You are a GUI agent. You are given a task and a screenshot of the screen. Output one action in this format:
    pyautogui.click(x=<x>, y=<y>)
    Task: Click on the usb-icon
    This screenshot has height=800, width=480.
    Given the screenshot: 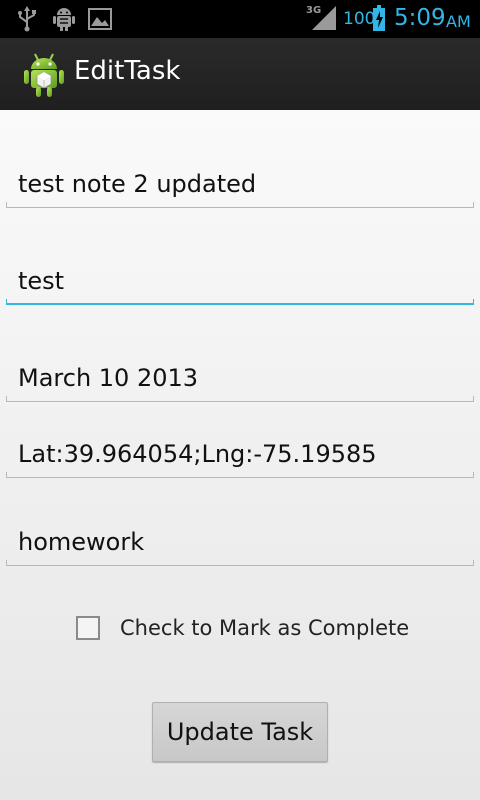 What is the action you would take?
    pyautogui.click(x=27, y=19)
    